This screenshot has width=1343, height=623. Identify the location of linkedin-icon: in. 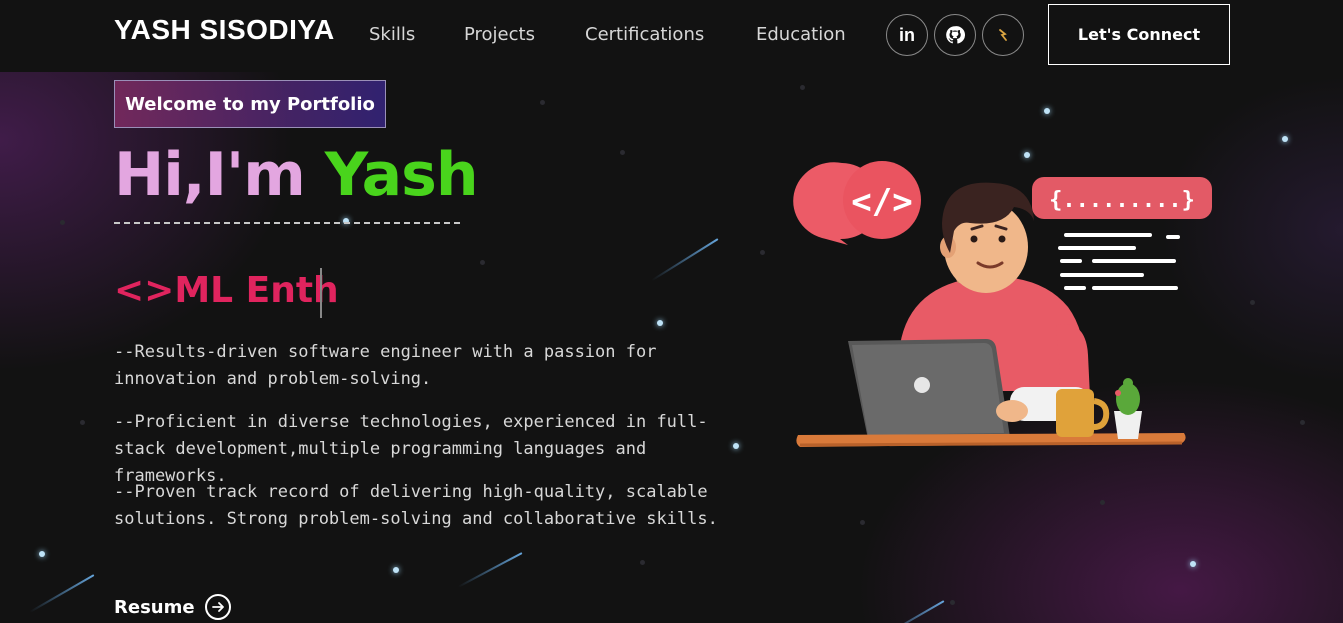
(907, 34).